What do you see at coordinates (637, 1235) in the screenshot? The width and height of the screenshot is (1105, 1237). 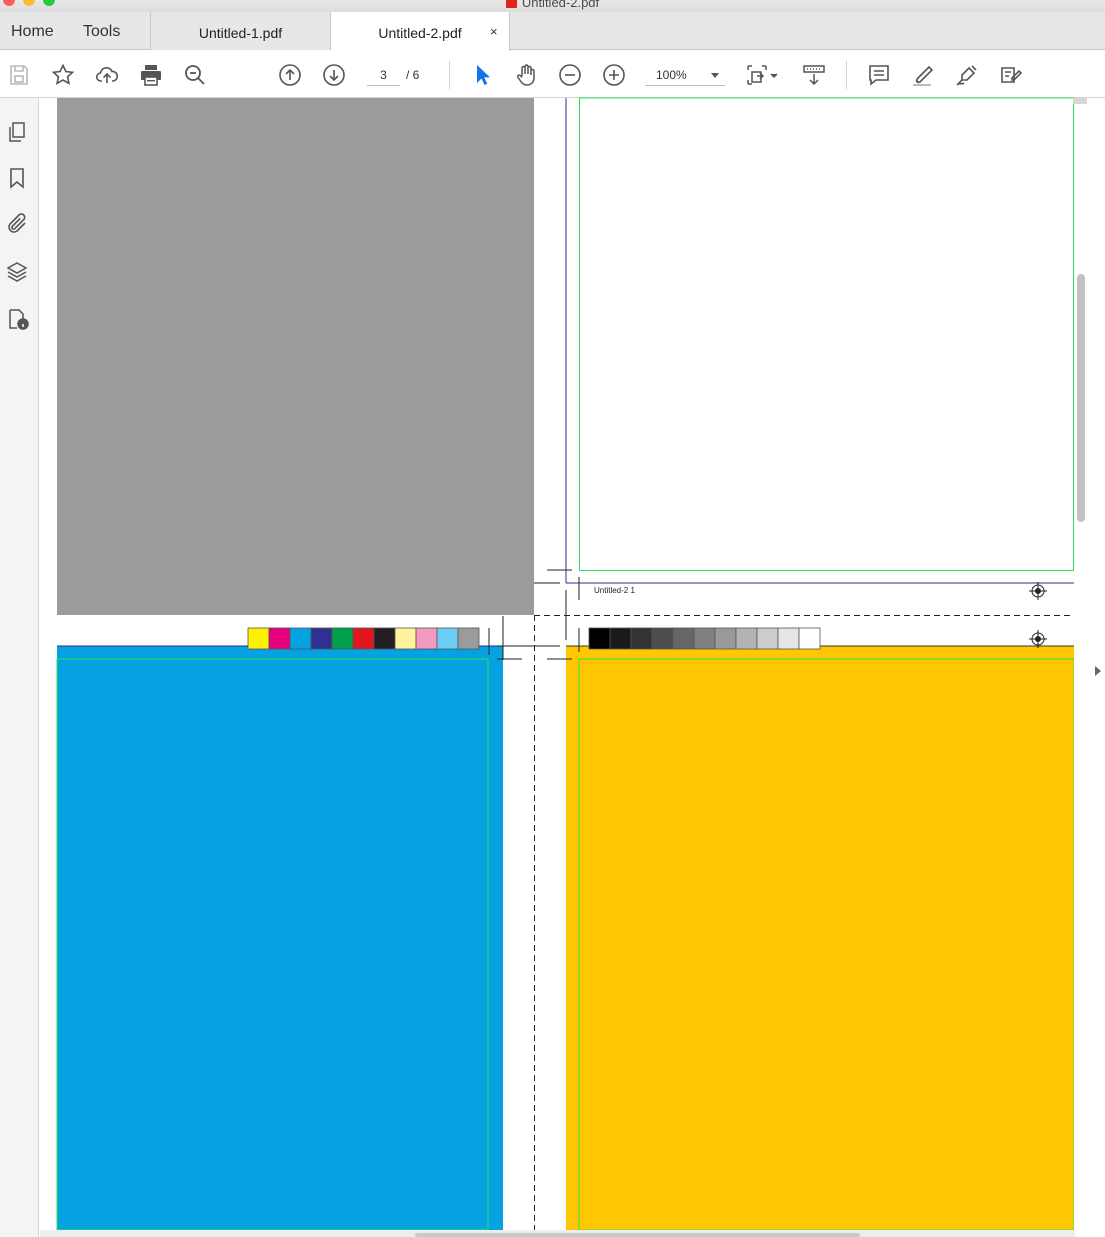 I see `horizontal-scroll-thumb` at bounding box center [637, 1235].